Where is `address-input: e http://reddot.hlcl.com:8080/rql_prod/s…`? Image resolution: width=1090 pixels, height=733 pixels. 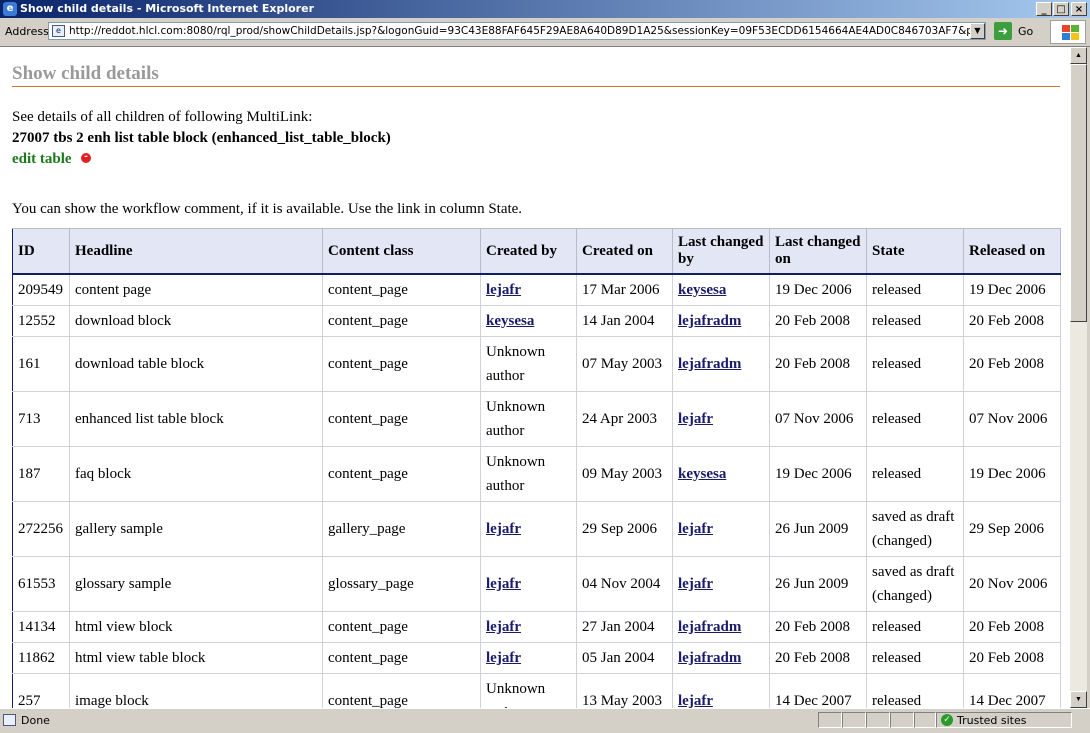 address-input: e http://reddot.hlcl.com:8080/rql_prod/s… is located at coordinates (517, 31).